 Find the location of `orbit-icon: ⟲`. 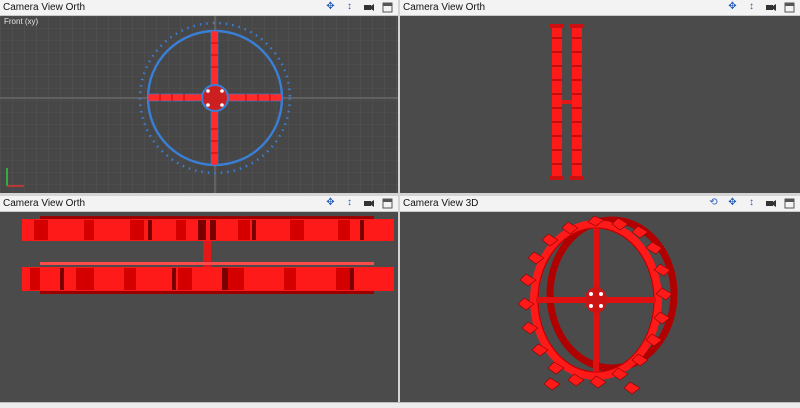

orbit-icon: ⟲ is located at coordinates (713, 203).